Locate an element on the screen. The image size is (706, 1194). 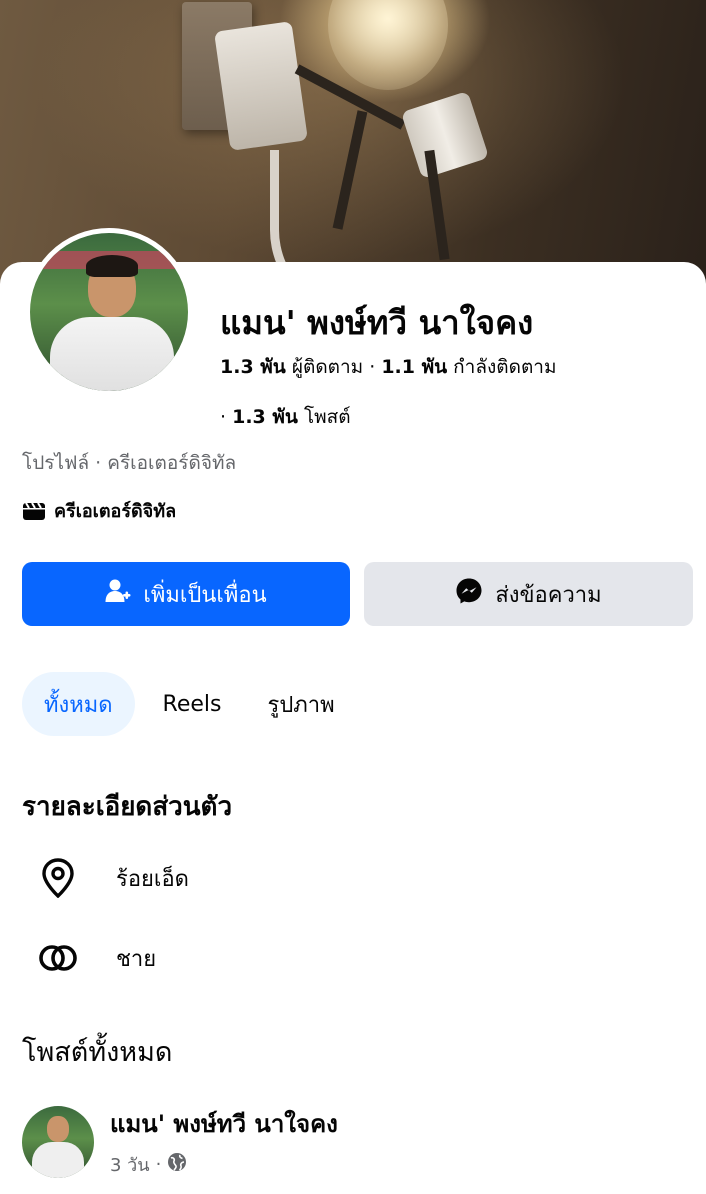
tab-all: ทั้งหมด is located at coordinates (78, 704).